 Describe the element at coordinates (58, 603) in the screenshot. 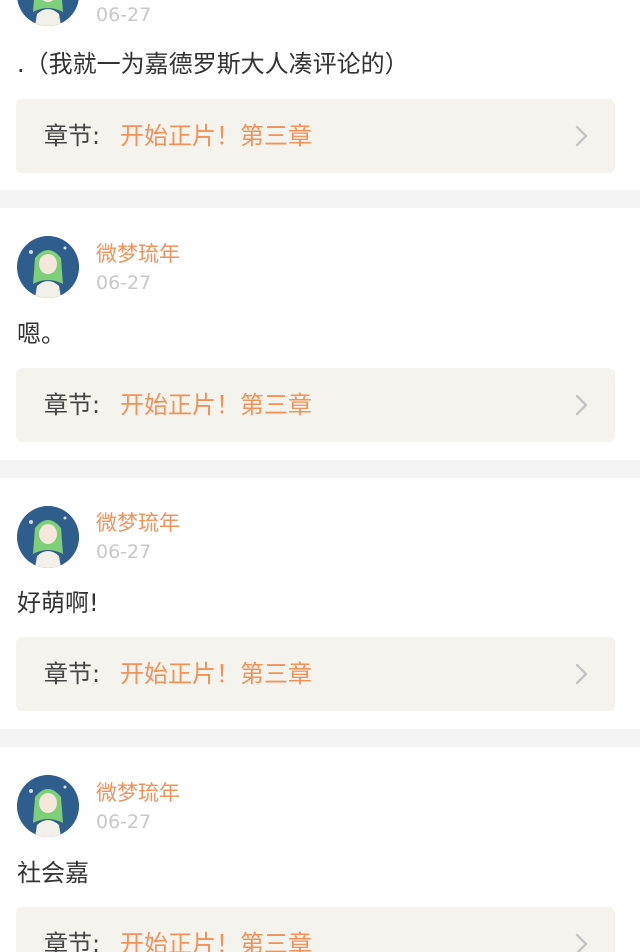

I see `comment-text: 好萌啊!` at that location.